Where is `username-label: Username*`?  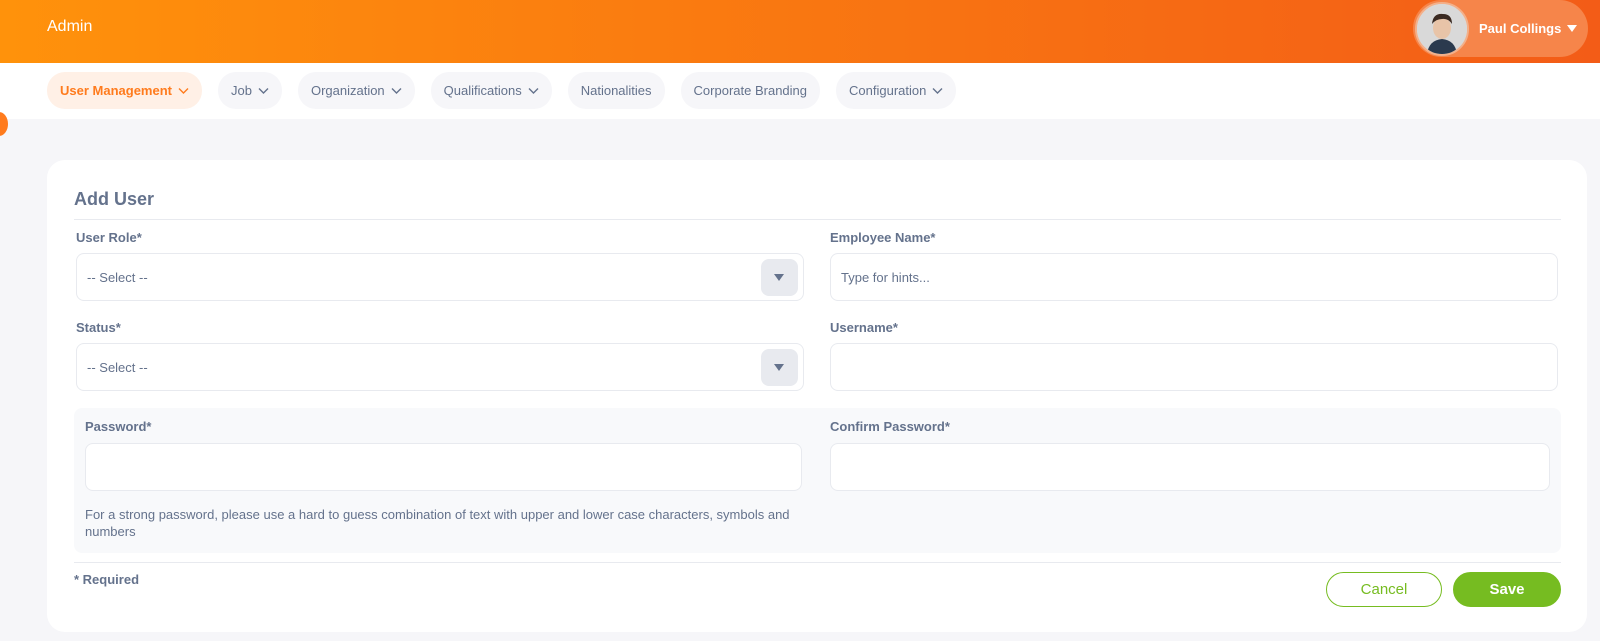
username-label: Username* is located at coordinates (864, 327).